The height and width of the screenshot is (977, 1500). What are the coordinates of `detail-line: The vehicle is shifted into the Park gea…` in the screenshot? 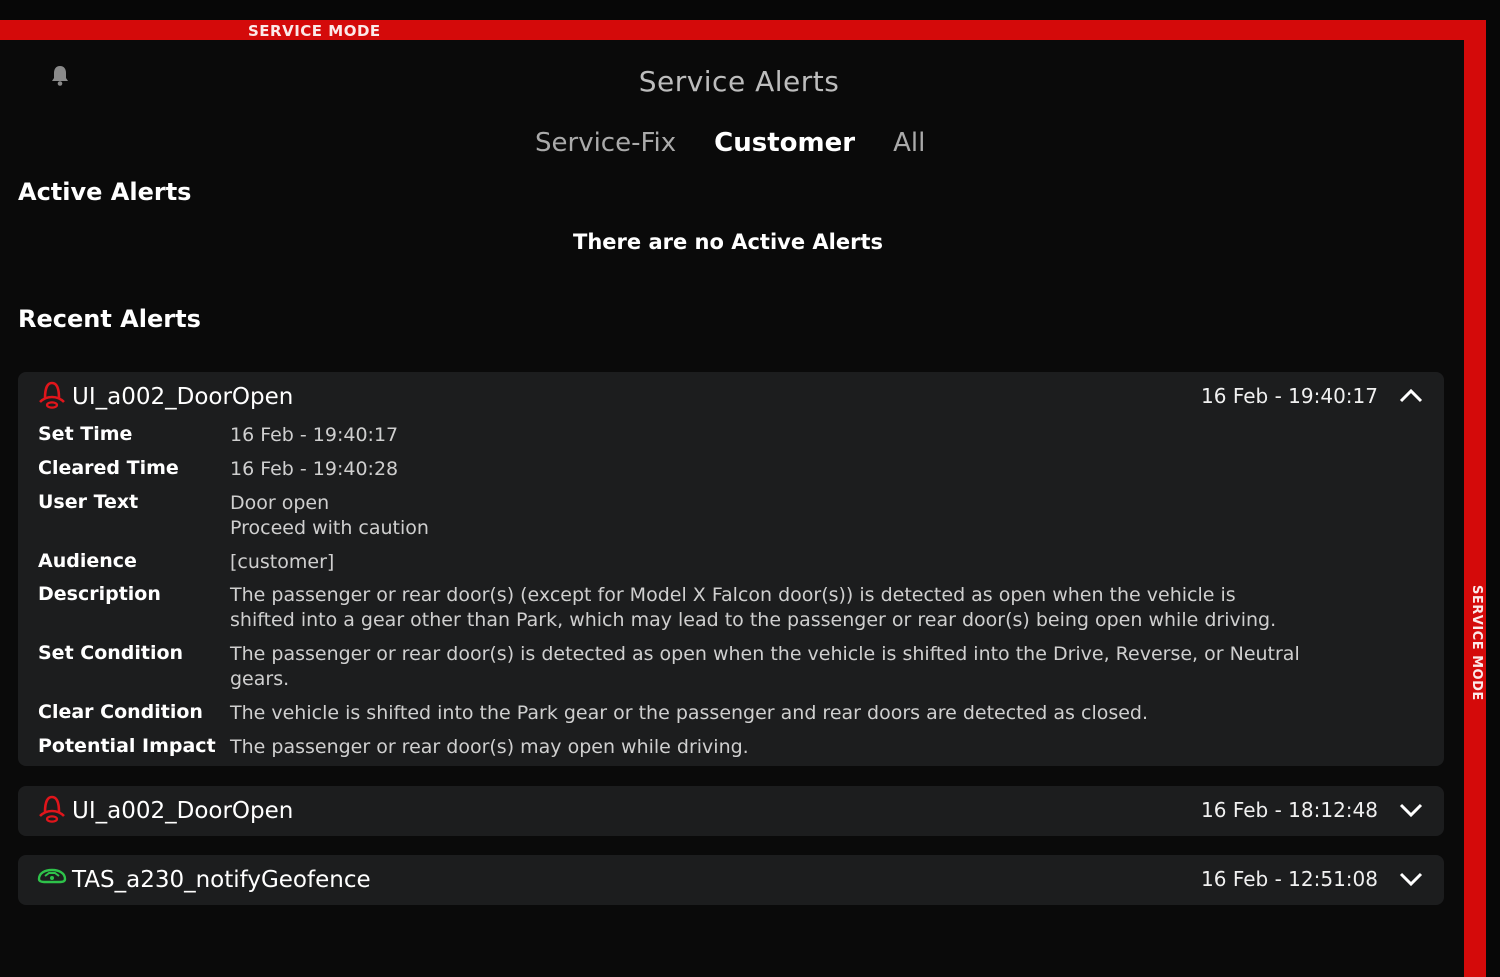 It's located at (689, 713).